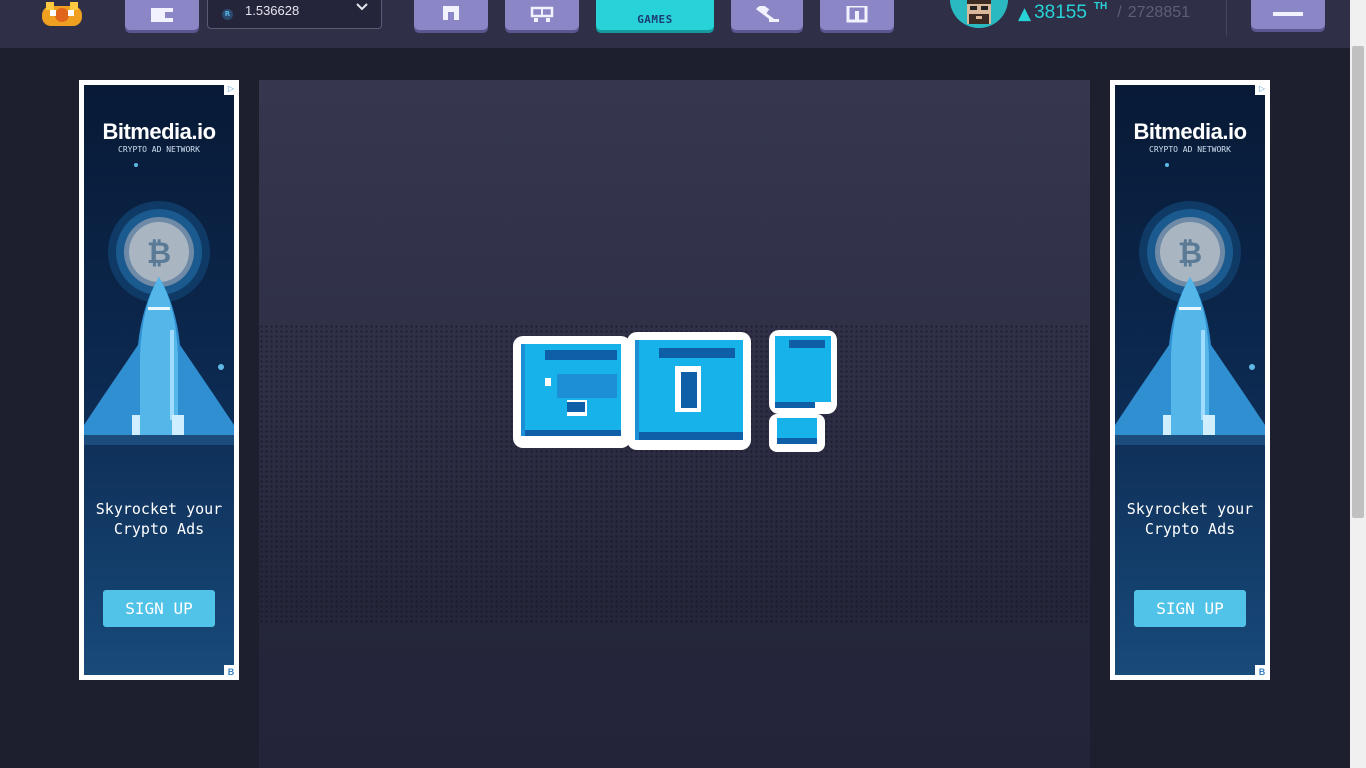  I want to click on rlt-coin-icon: R, so click(227, 14).